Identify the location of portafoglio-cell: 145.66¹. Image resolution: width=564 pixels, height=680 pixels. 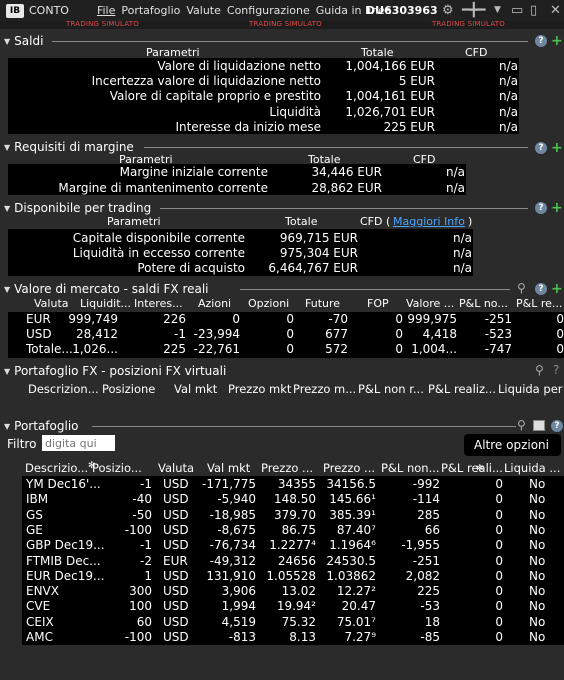
(352, 499).